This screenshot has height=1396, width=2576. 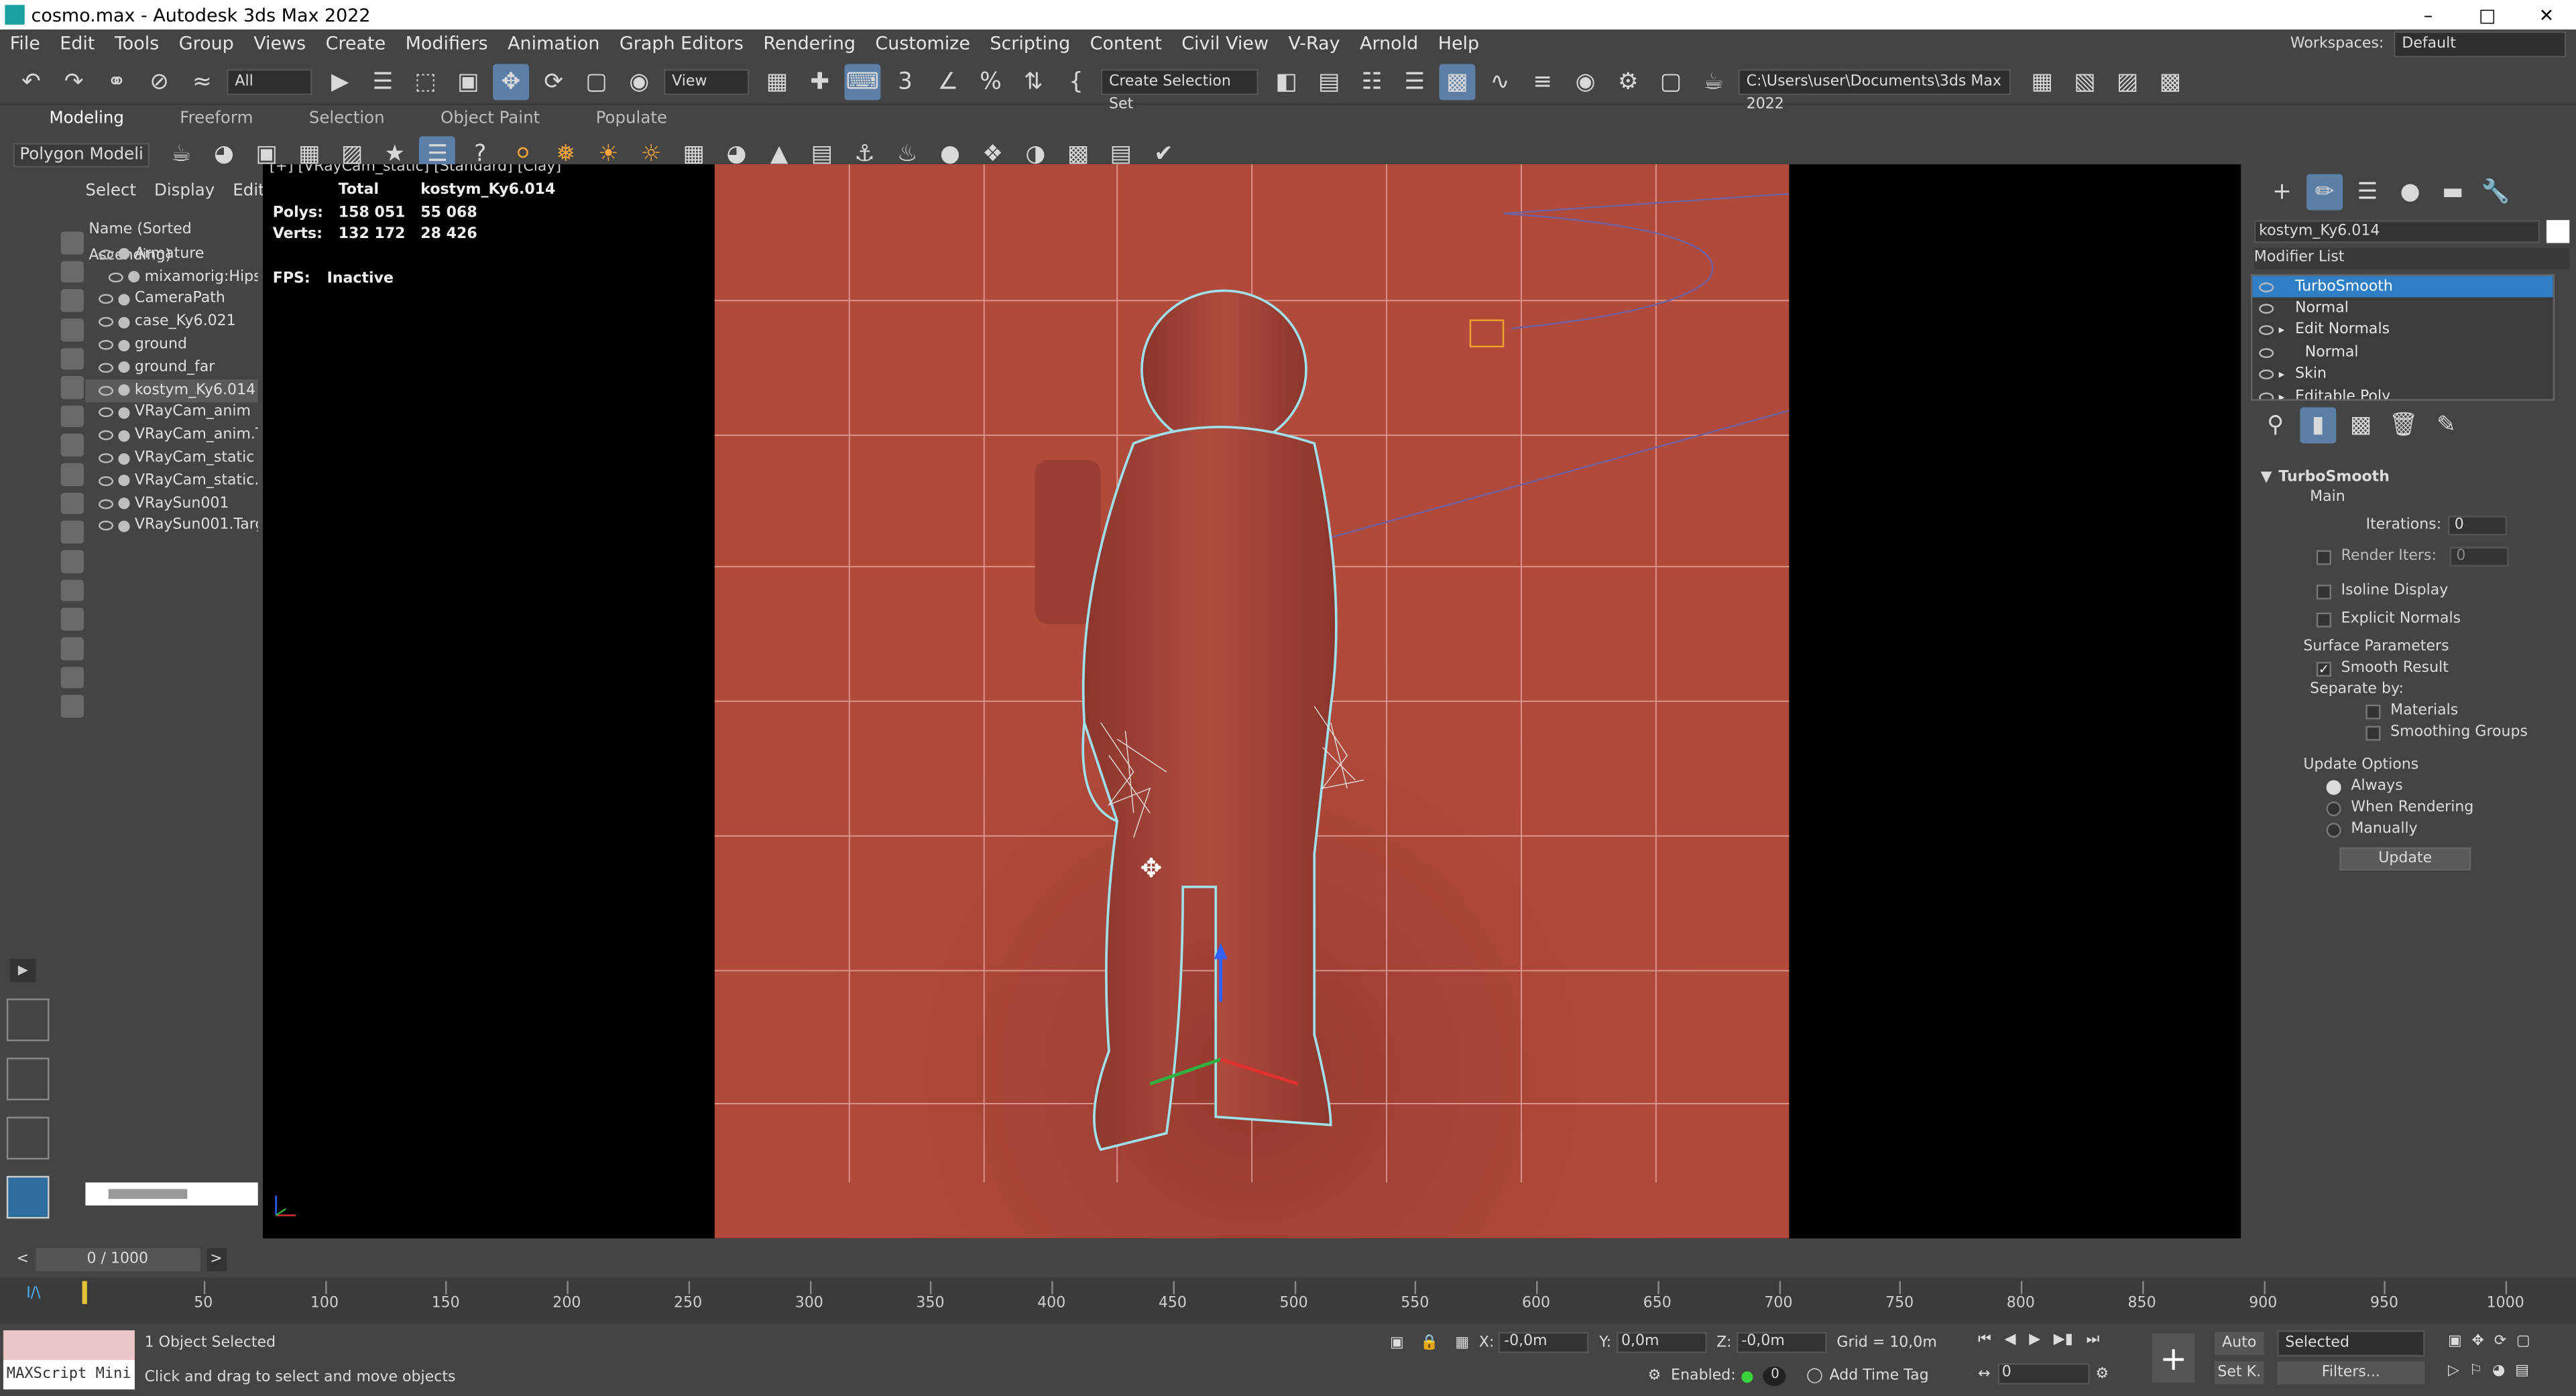 I want to click on ribbon-tab-selection: Selection, so click(x=347, y=119).